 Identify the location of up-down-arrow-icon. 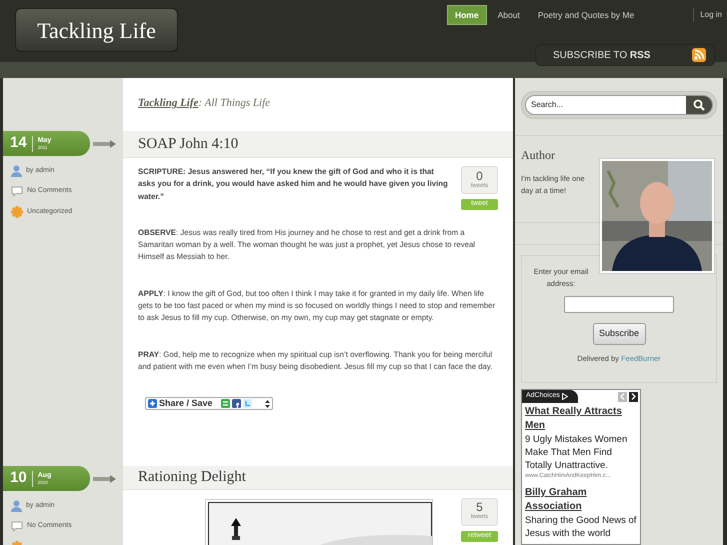
(267, 404).